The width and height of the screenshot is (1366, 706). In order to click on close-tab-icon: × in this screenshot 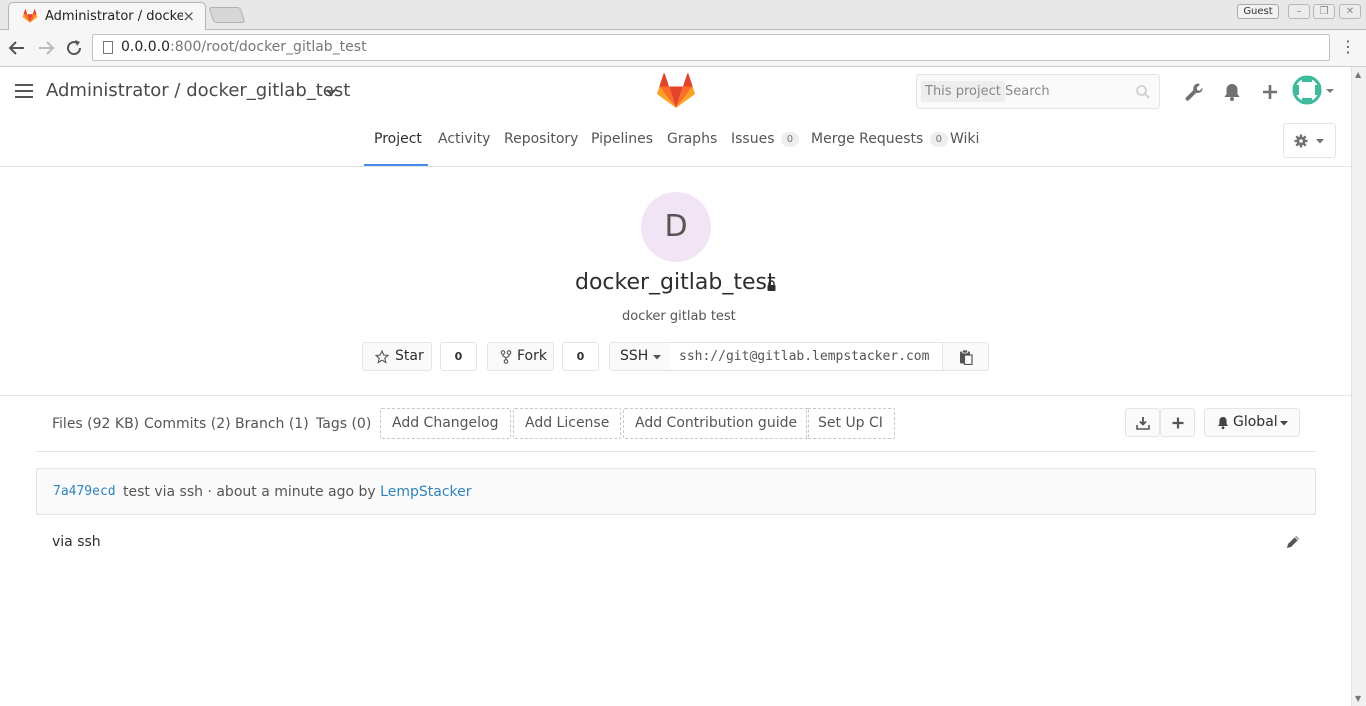, I will do `click(188, 16)`.